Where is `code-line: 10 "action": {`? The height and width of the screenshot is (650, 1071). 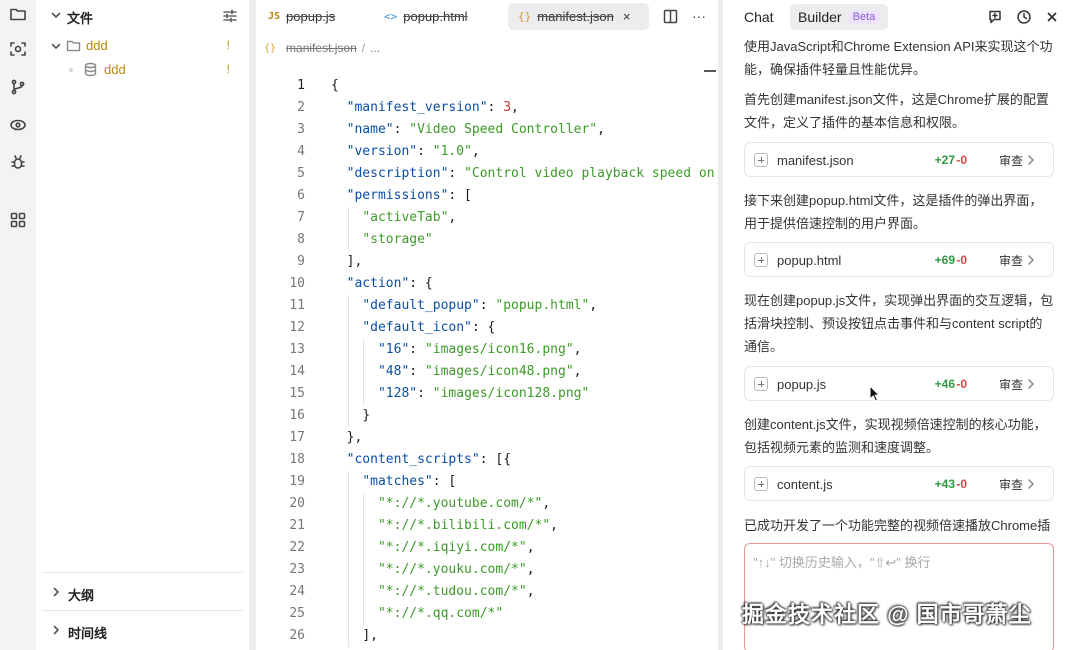 code-line: 10 "action": { is located at coordinates (487, 284).